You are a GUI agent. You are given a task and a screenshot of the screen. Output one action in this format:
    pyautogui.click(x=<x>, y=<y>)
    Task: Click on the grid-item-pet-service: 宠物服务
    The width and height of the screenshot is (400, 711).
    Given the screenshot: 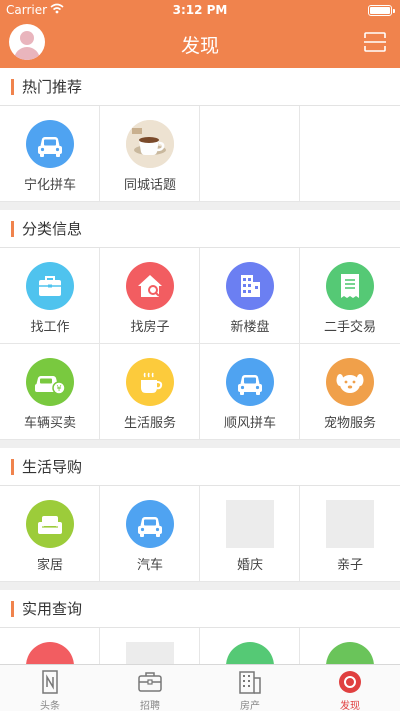 What is the action you would take?
    pyautogui.click(x=350, y=392)
    